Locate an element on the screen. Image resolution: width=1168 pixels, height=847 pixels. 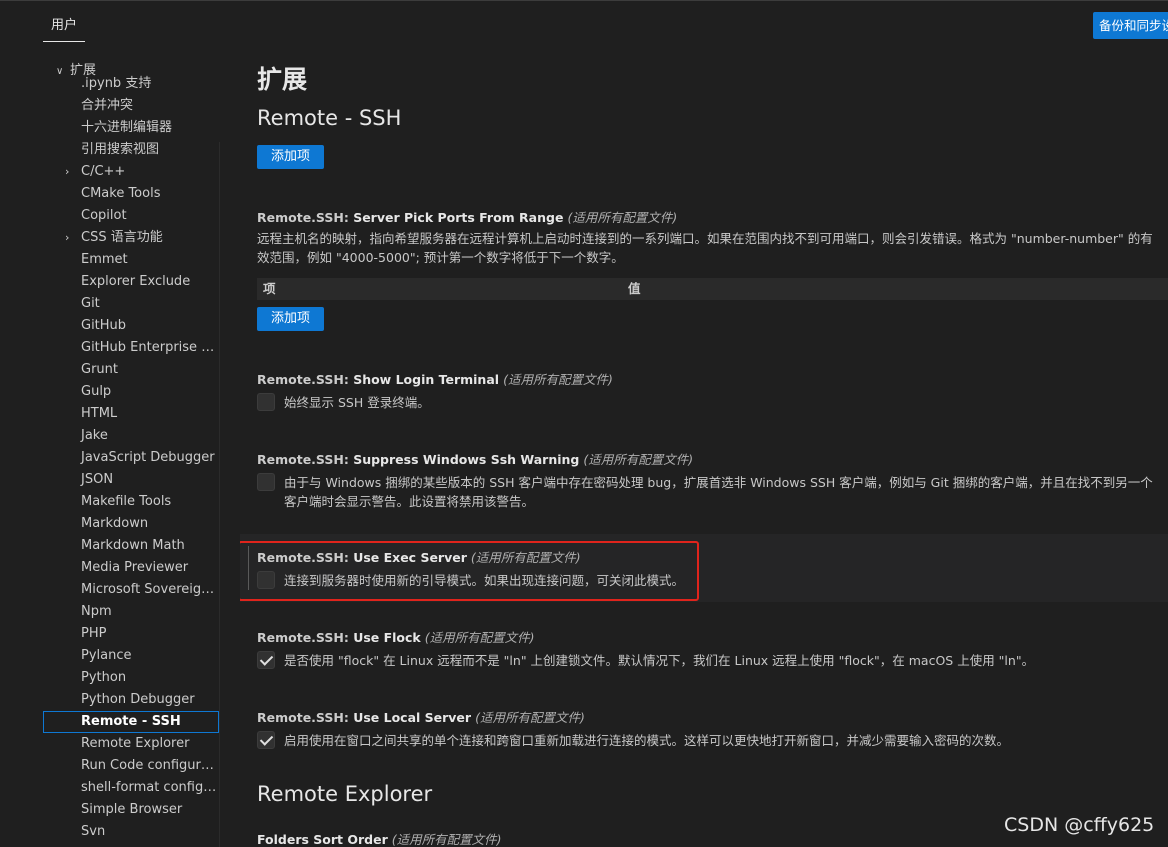
sidebar-item: Svn is located at coordinates (131, 832).